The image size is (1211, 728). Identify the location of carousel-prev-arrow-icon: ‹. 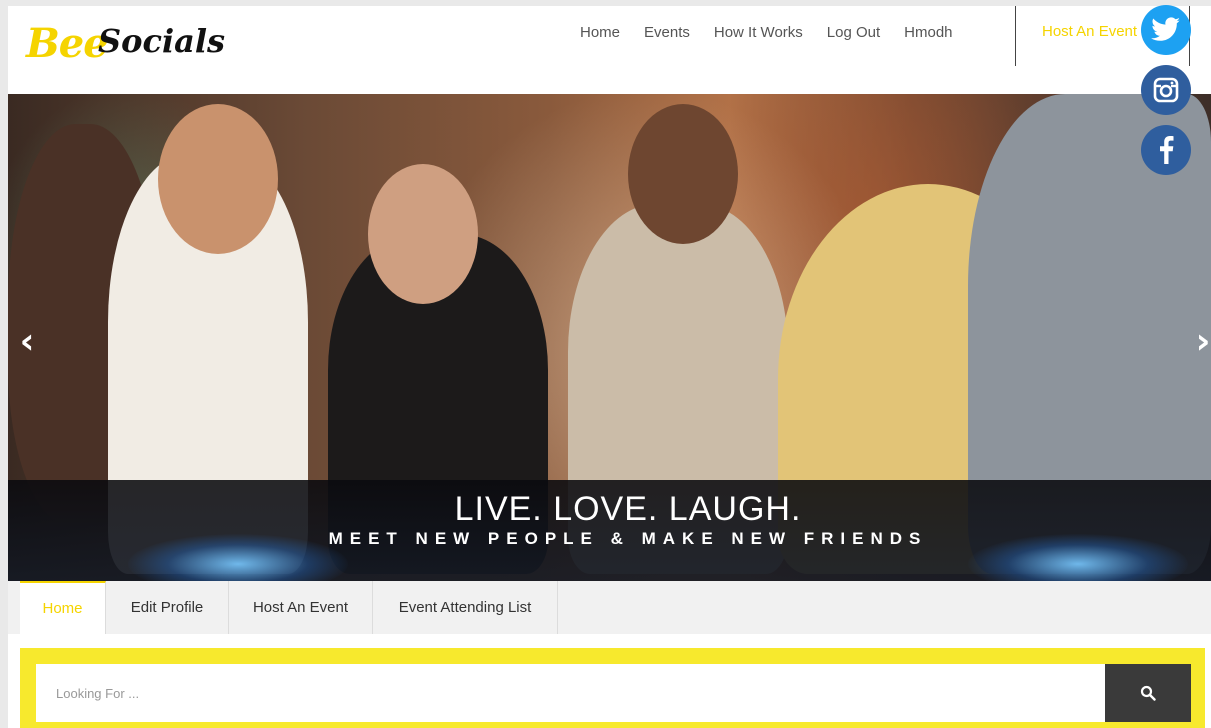
(27, 342).